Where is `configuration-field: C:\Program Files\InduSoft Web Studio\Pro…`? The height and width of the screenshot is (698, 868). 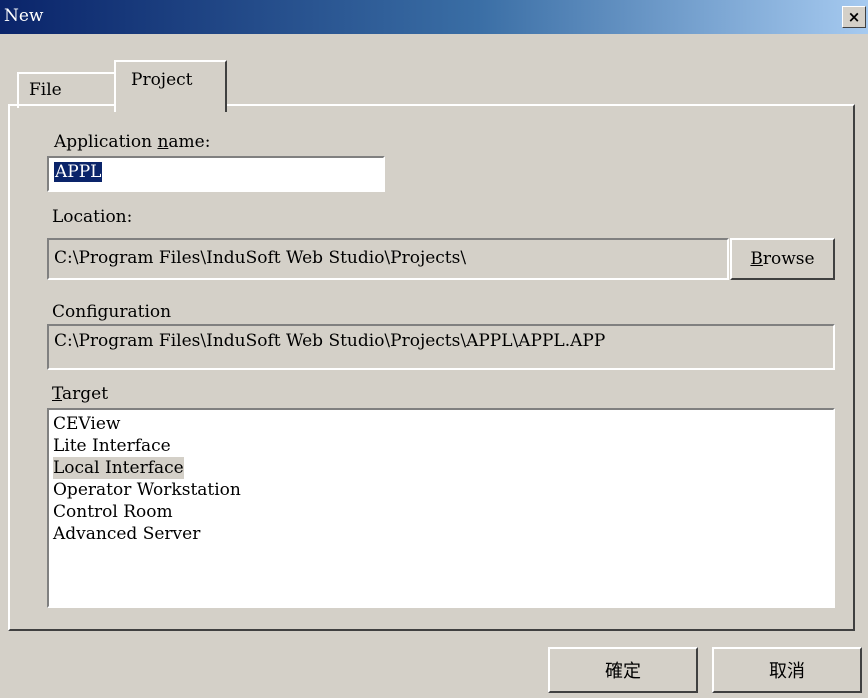 configuration-field: C:\Program Files\InduSoft Web Studio\Pro… is located at coordinates (441, 347).